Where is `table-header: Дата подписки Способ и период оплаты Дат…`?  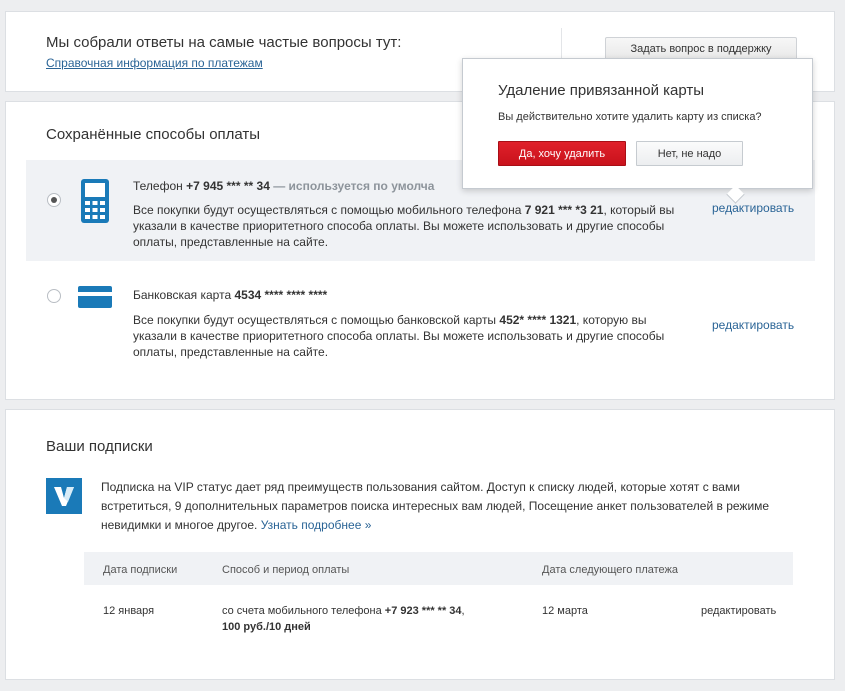
table-header: Дата подписки Способ и период оплаты Дат… is located at coordinates (438, 568).